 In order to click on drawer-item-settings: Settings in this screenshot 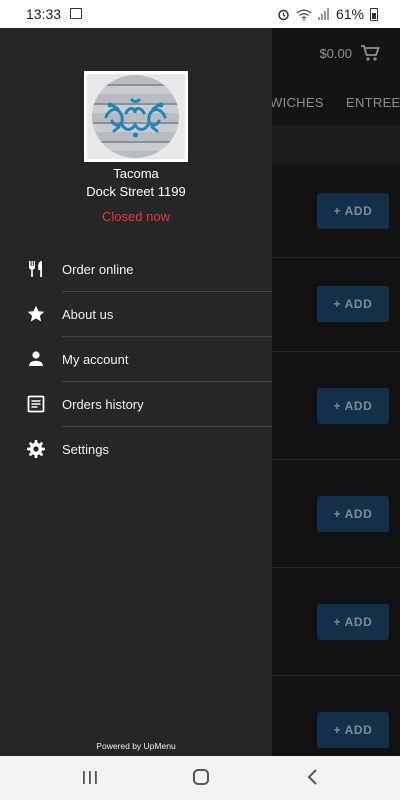, I will do `click(136, 449)`.